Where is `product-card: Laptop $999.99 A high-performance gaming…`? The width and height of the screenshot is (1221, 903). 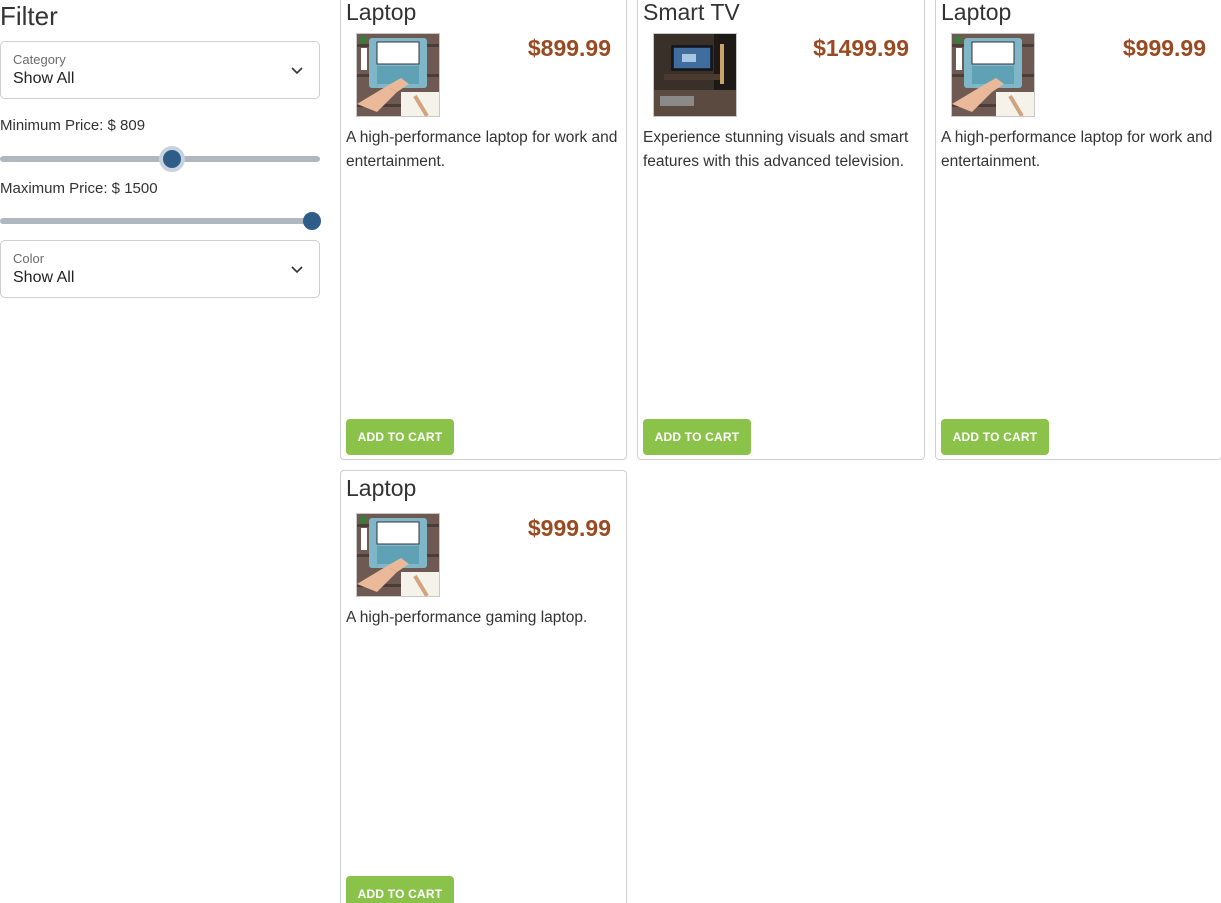
product-card: Laptop $999.99 A high-performance gaming… is located at coordinates (483, 686).